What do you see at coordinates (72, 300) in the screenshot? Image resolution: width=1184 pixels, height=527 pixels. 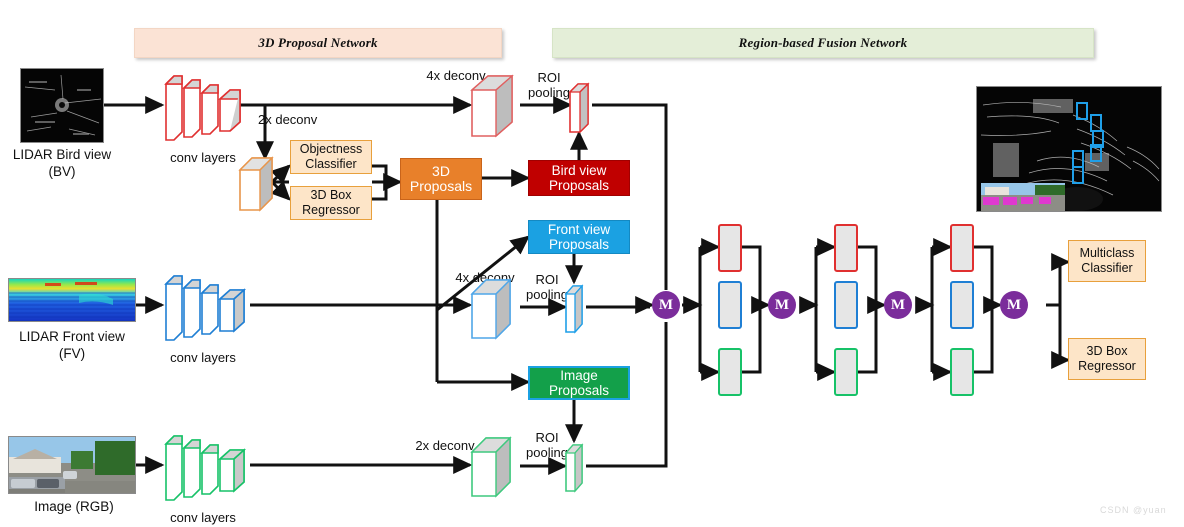 I see `lidar-front-view-image` at bounding box center [72, 300].